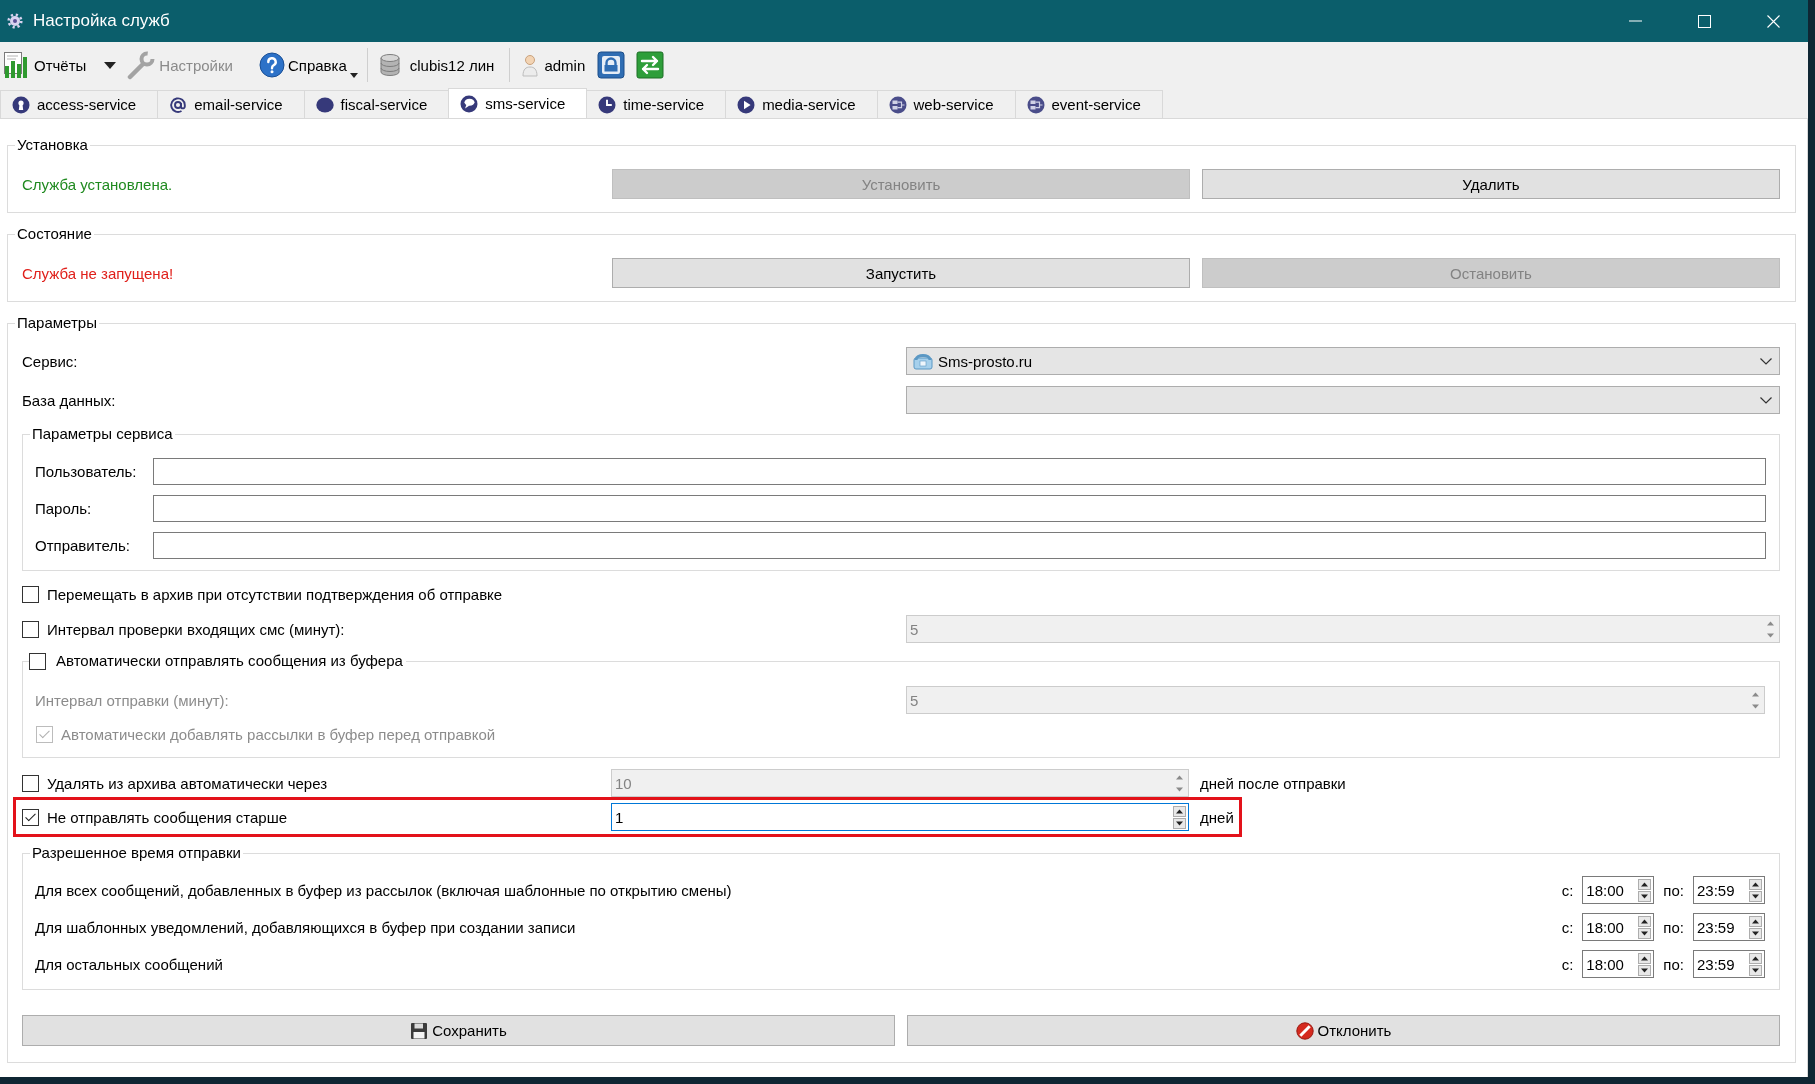  What do you see at coordinates (607, 104) in the screenshot?
I see `clock-icon` at bounding box center [607, 104].